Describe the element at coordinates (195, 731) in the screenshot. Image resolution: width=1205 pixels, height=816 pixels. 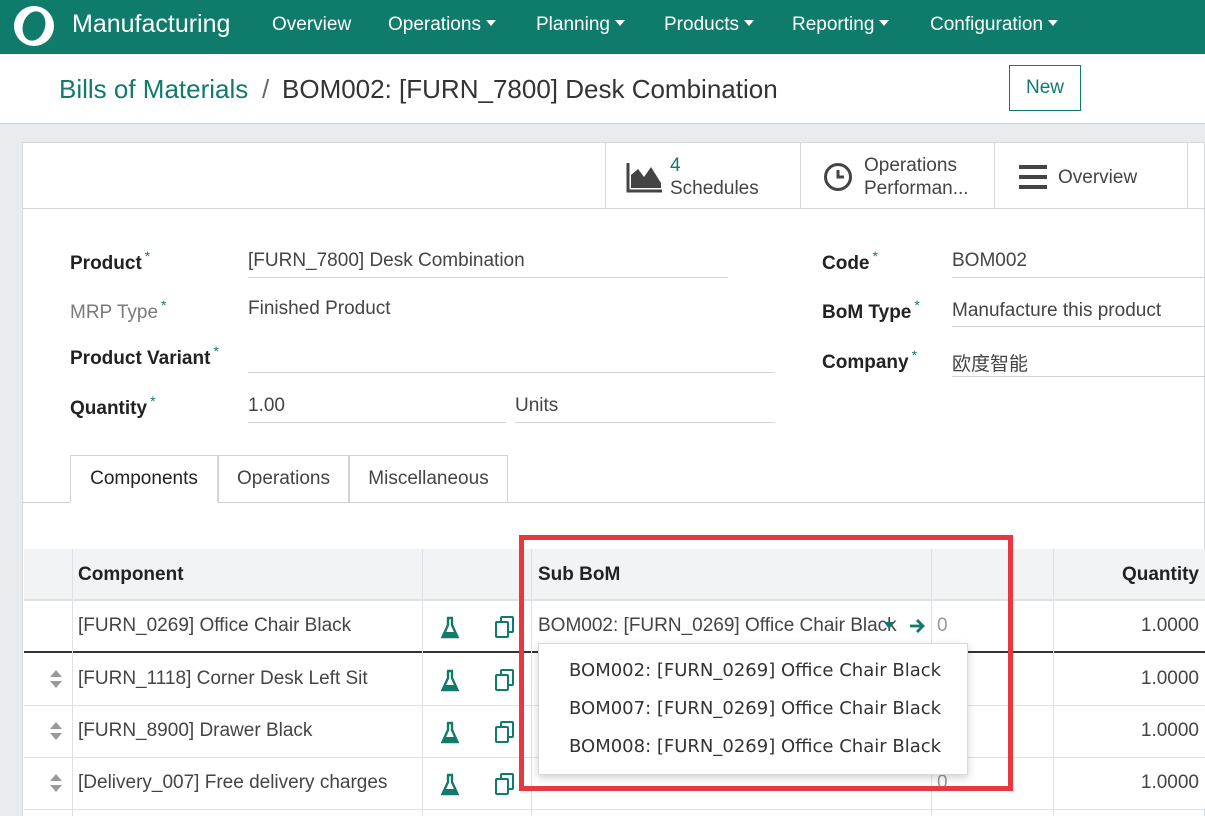
I see `component-cell: [FURN_8900] Drawer Black` at that location.